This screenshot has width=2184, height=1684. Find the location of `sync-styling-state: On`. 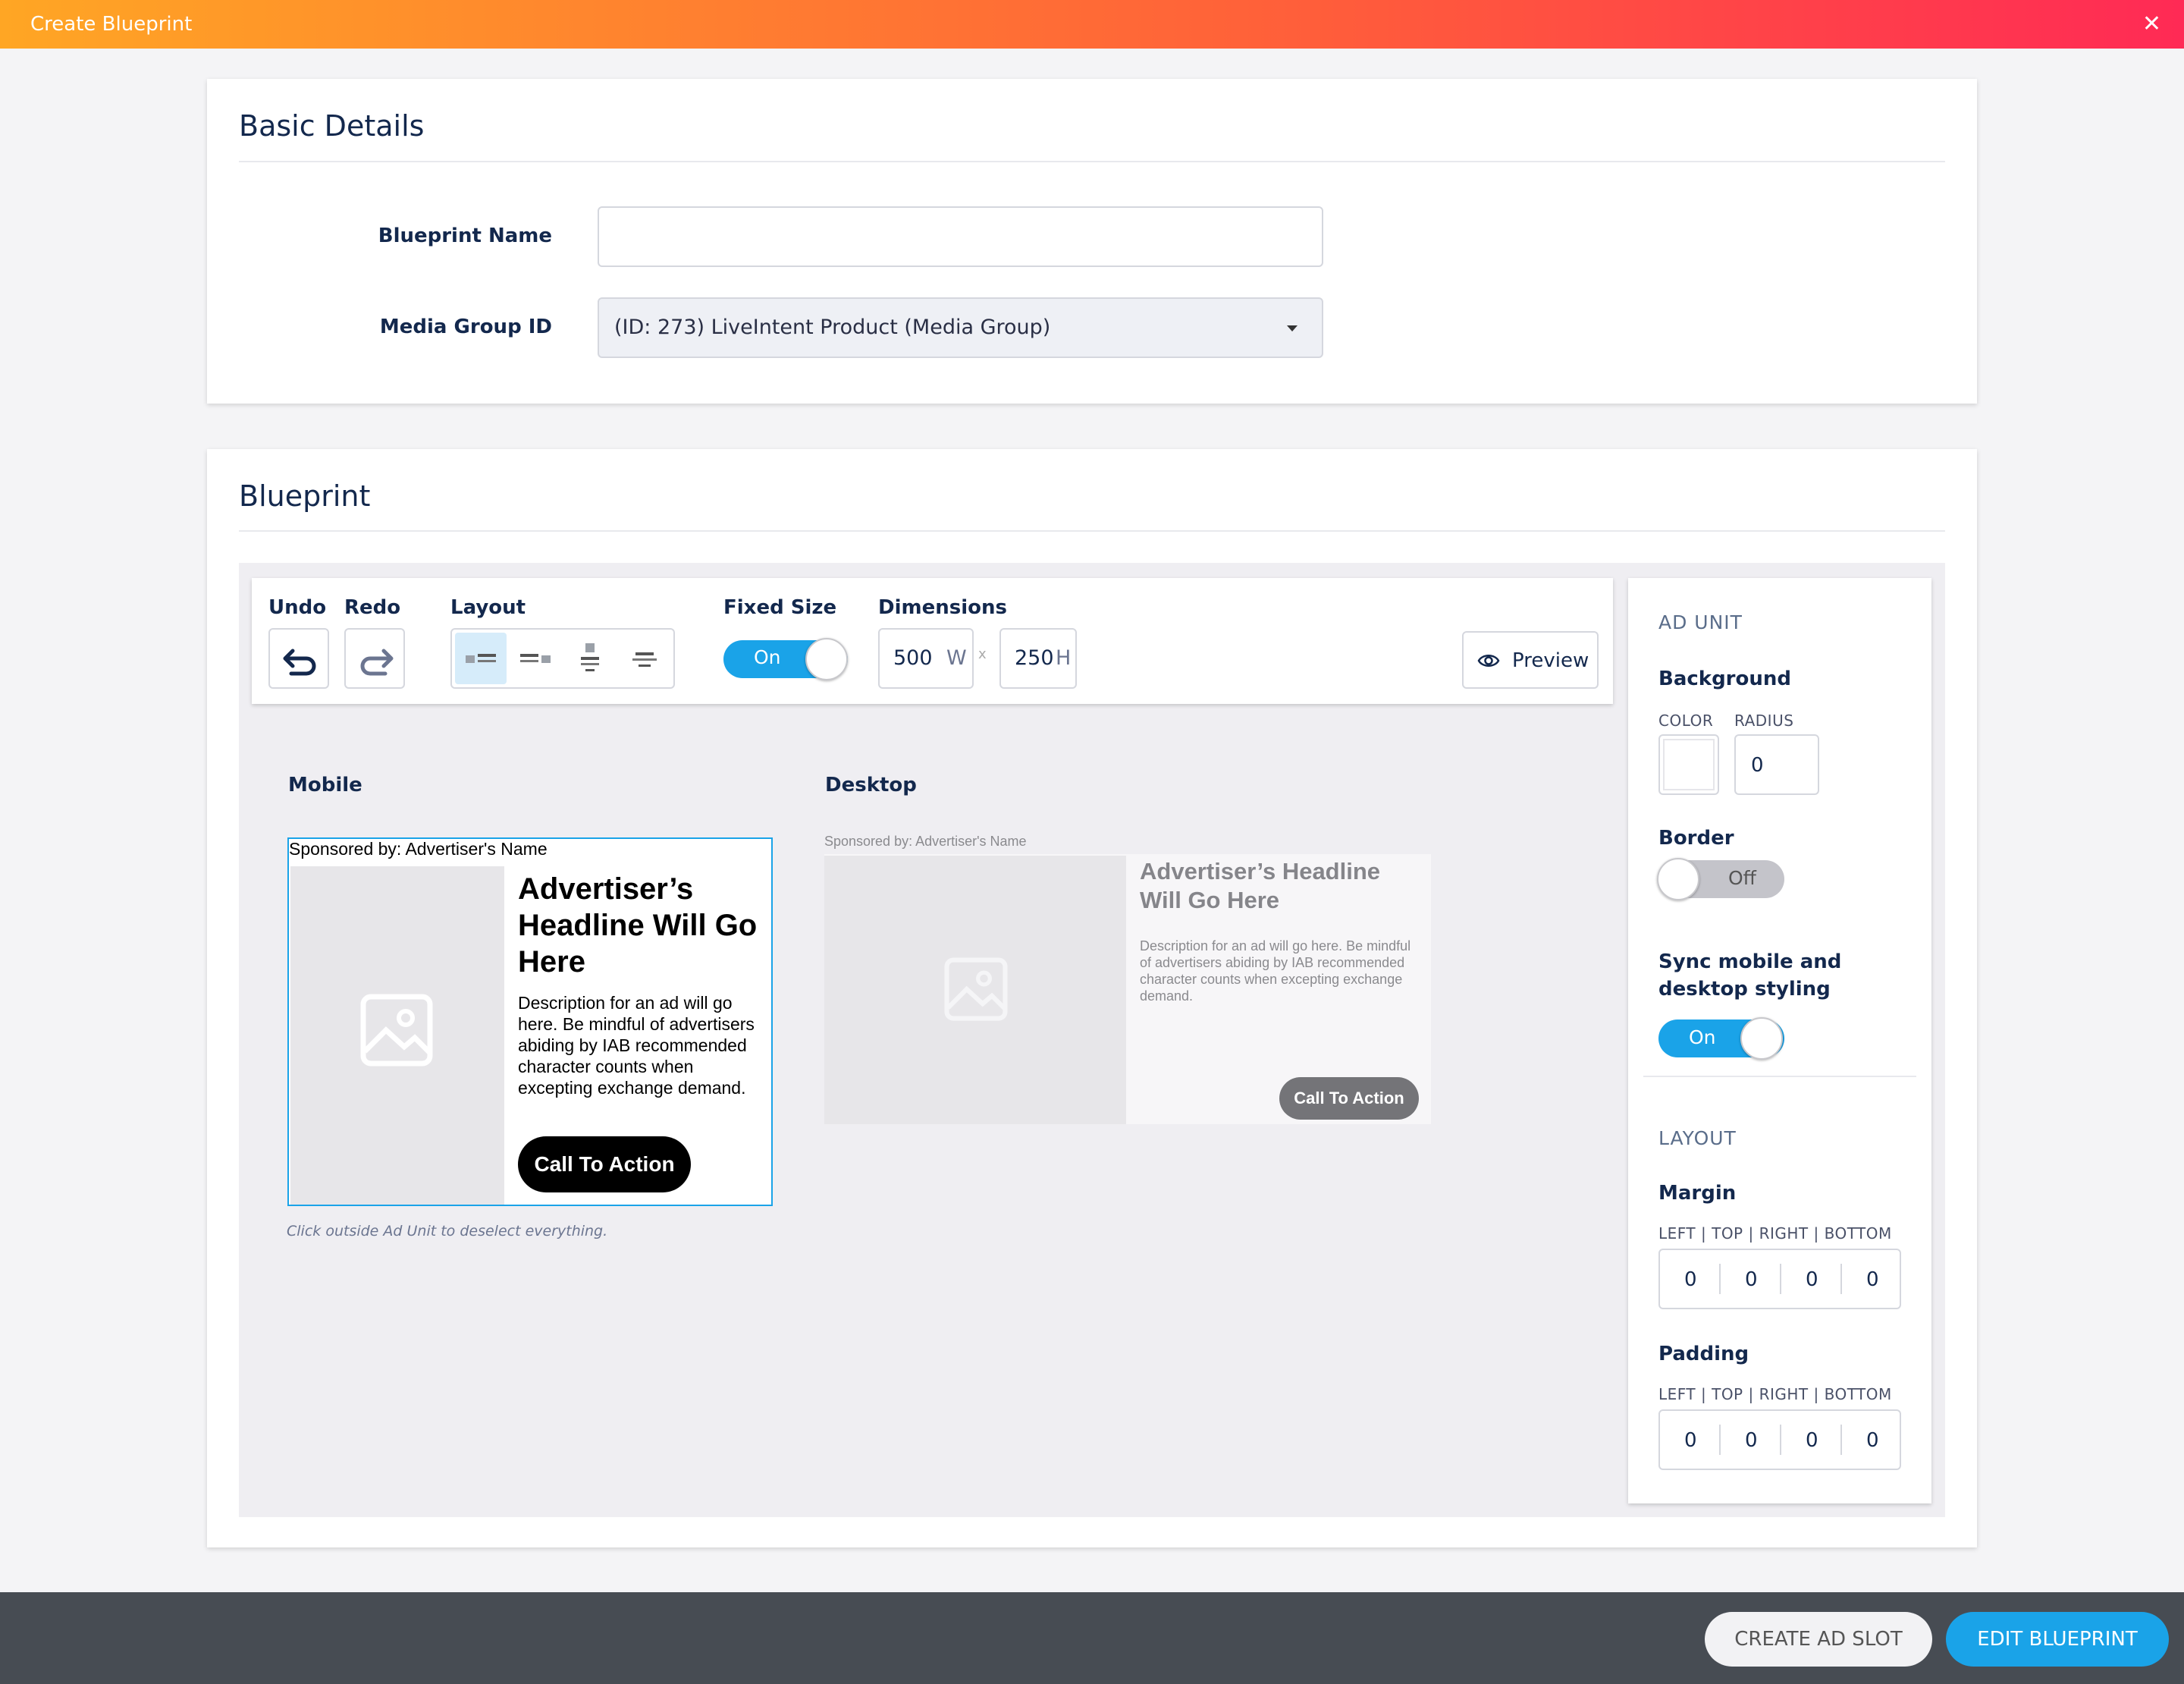

sync-styling-state: On is located at coordinates (1702, 1037).